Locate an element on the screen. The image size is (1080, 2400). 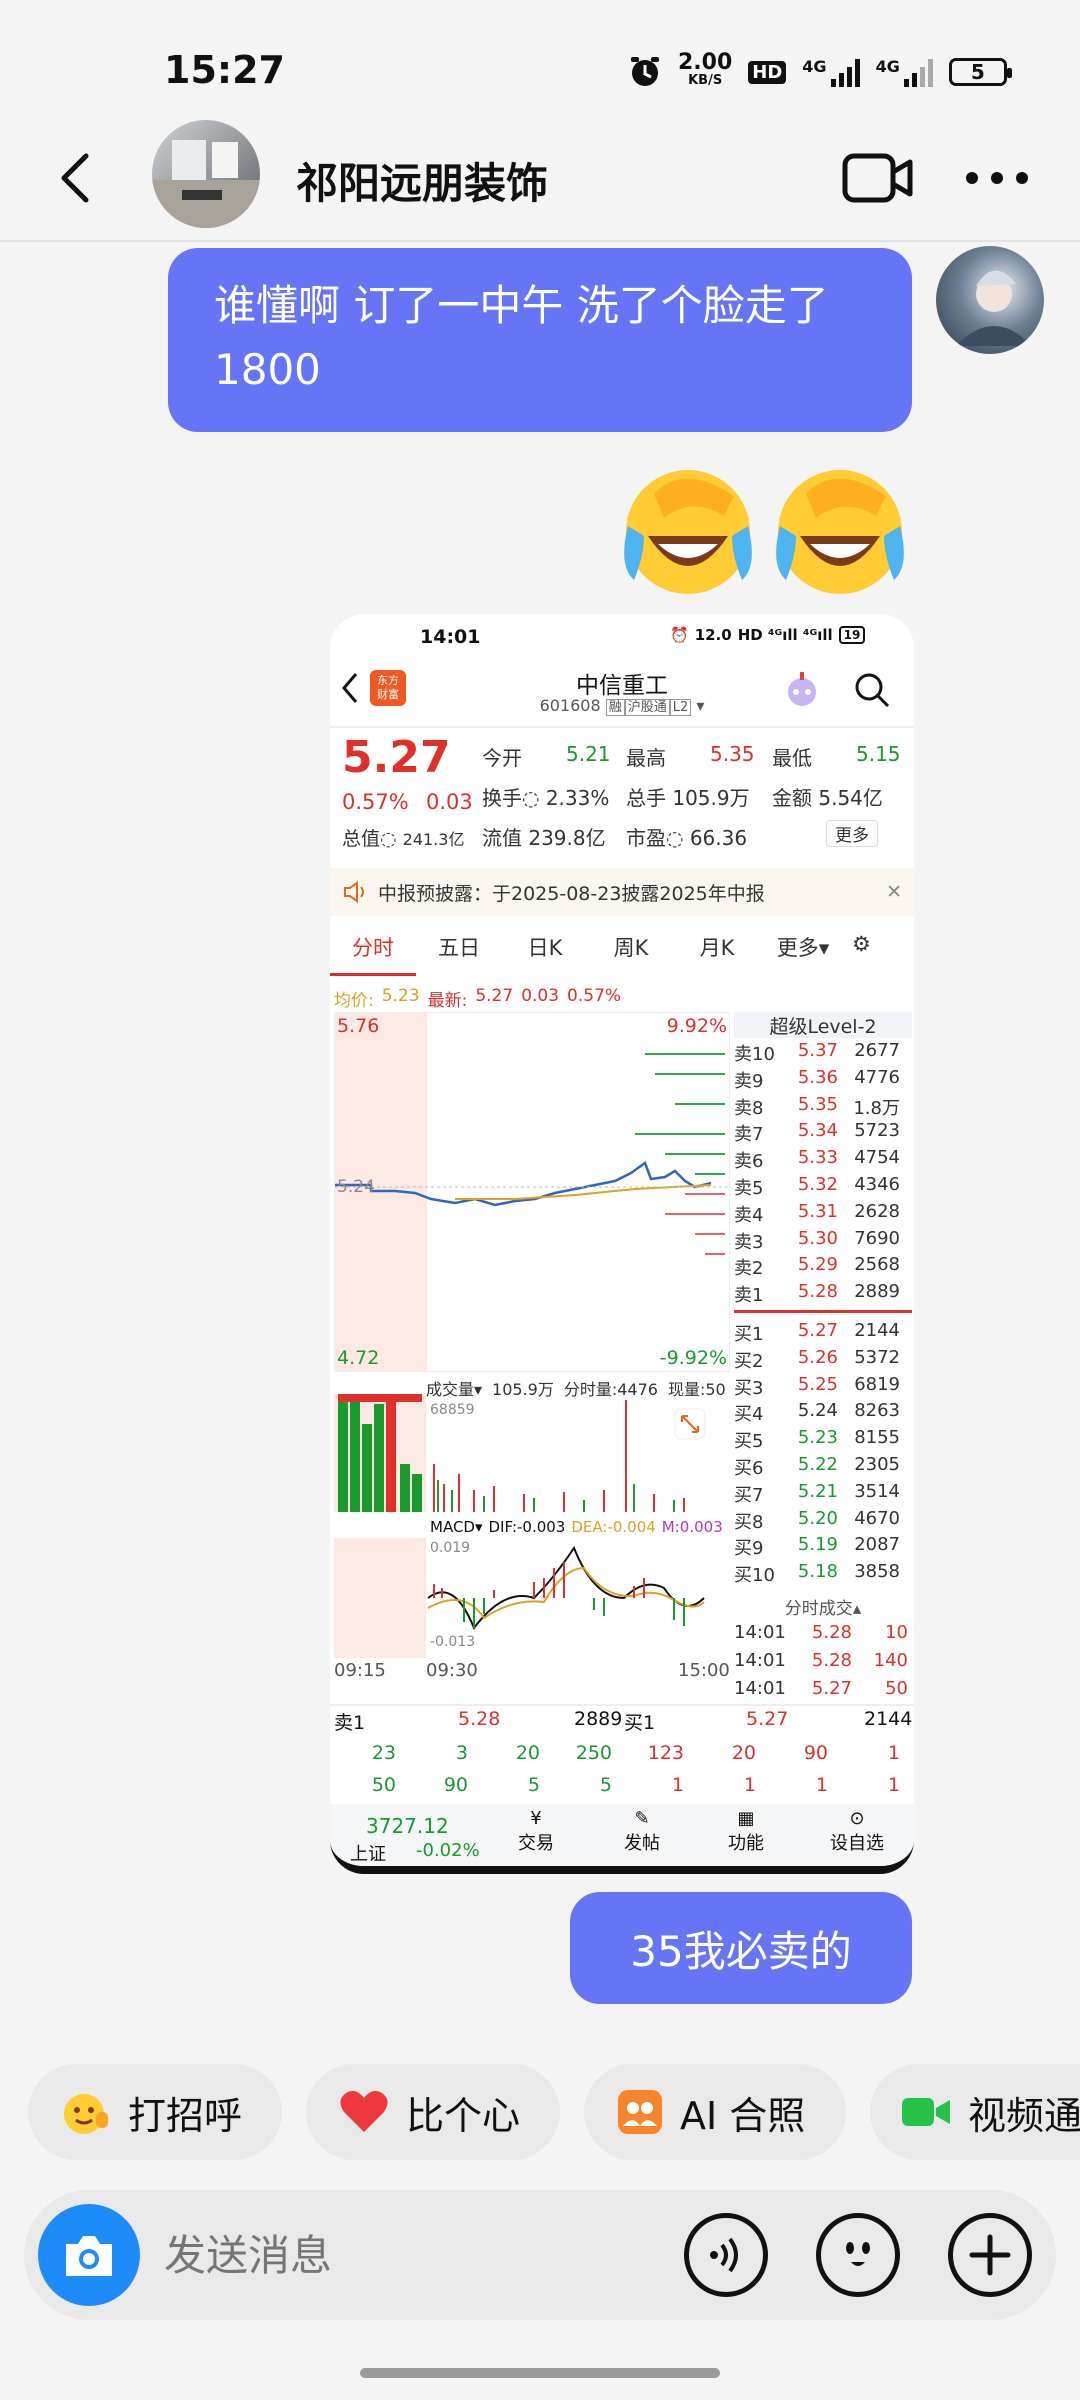
order-book-row: 卖10 5.37 2677 is located at coordinates (817, 1052).